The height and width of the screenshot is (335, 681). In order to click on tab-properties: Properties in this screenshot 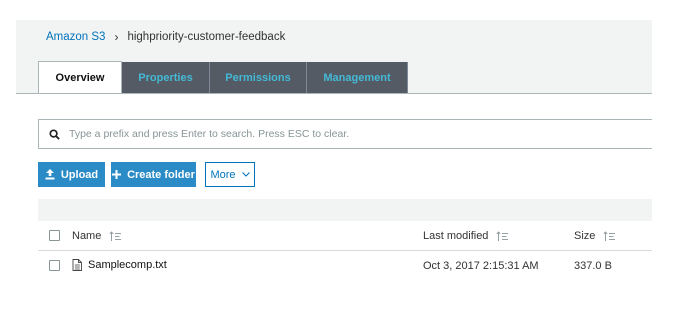, I will do `click(166, 77)`.